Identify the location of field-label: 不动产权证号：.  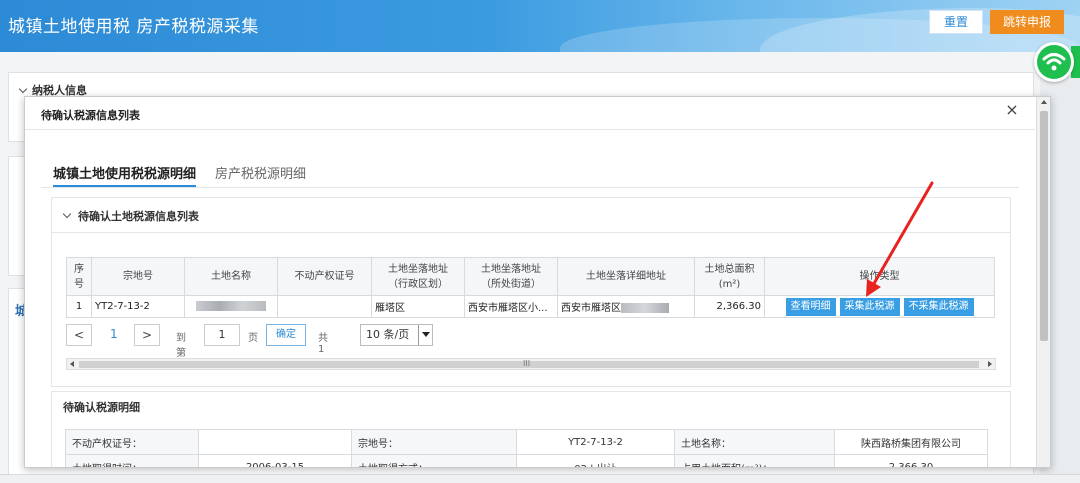
(132, 442).